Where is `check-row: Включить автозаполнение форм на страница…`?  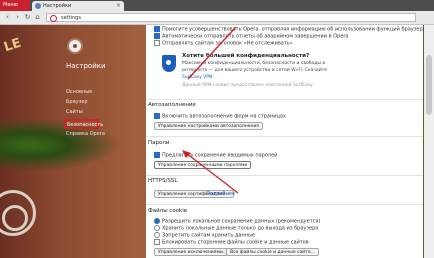 check-row: Включить автозаполнение форм на страница… is located at coordinates (220, 116).